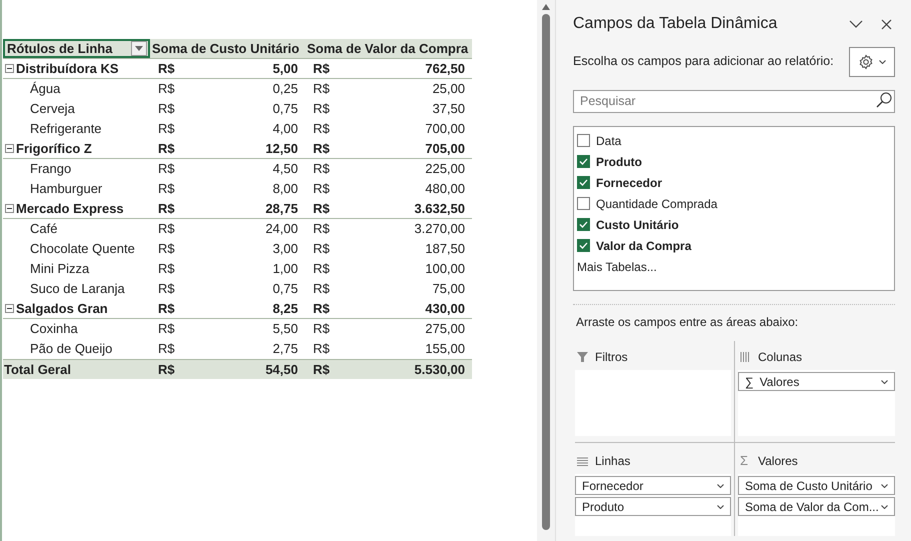 This screenshot has width=911, height=541. Describe the element at coordinates (70, 208) in the screenshot. I see `row-label: Mercado Express` at that location.